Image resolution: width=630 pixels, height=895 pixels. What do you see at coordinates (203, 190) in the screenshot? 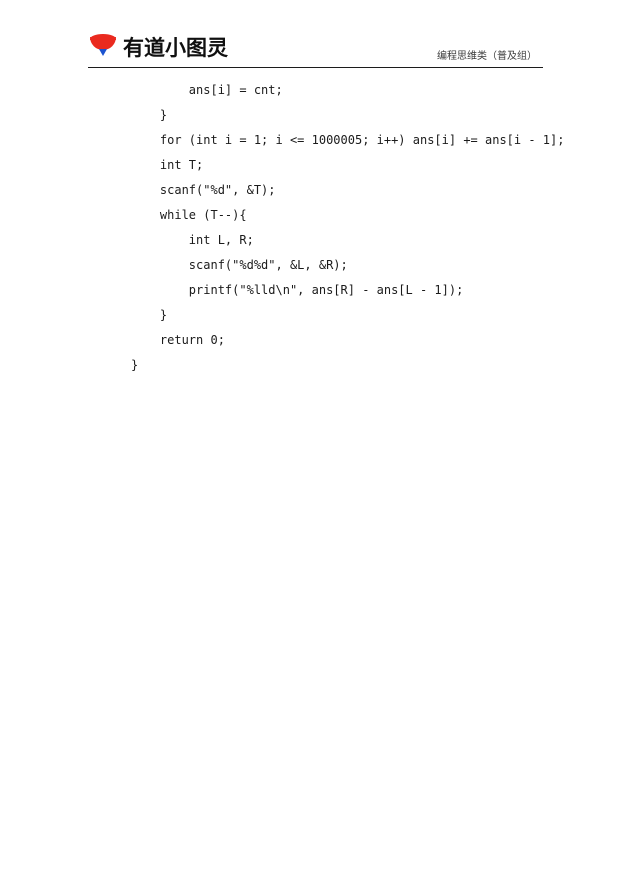
I see `code-line: scanf("%d", &T);` at bounding box center [203, 190].